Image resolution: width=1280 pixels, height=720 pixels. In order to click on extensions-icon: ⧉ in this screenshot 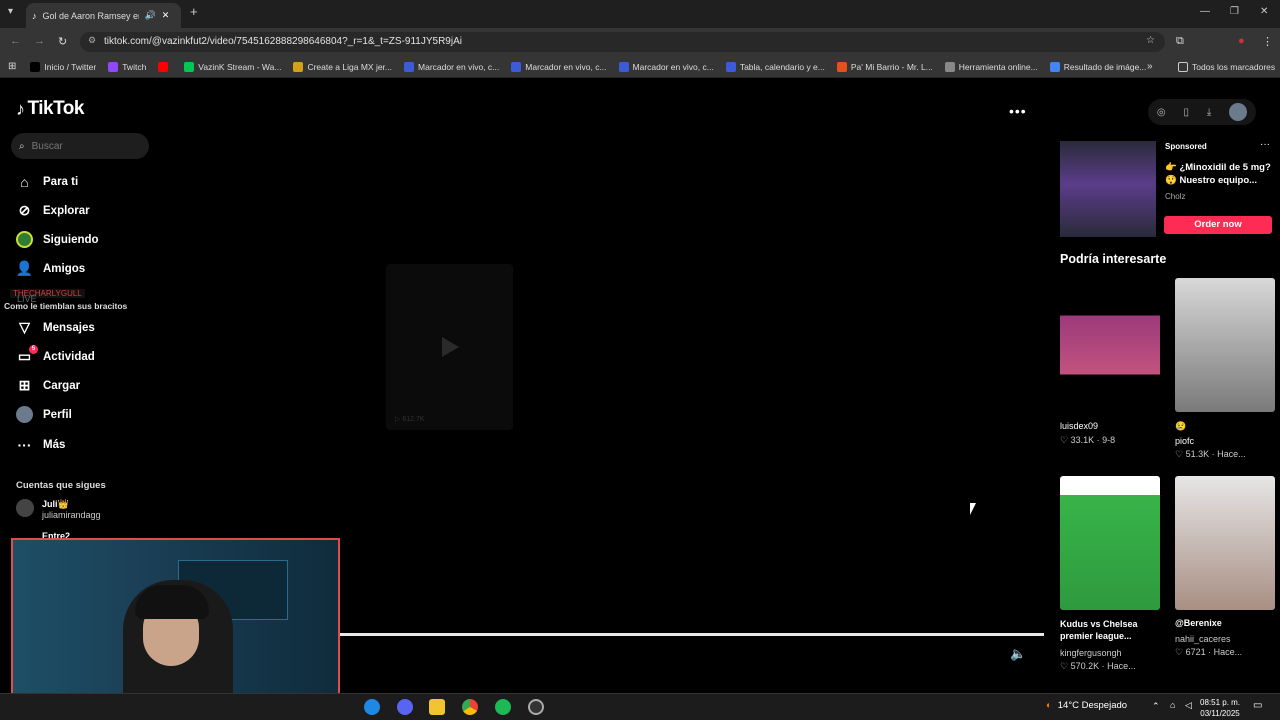, I will do `click(1180, 41)`.